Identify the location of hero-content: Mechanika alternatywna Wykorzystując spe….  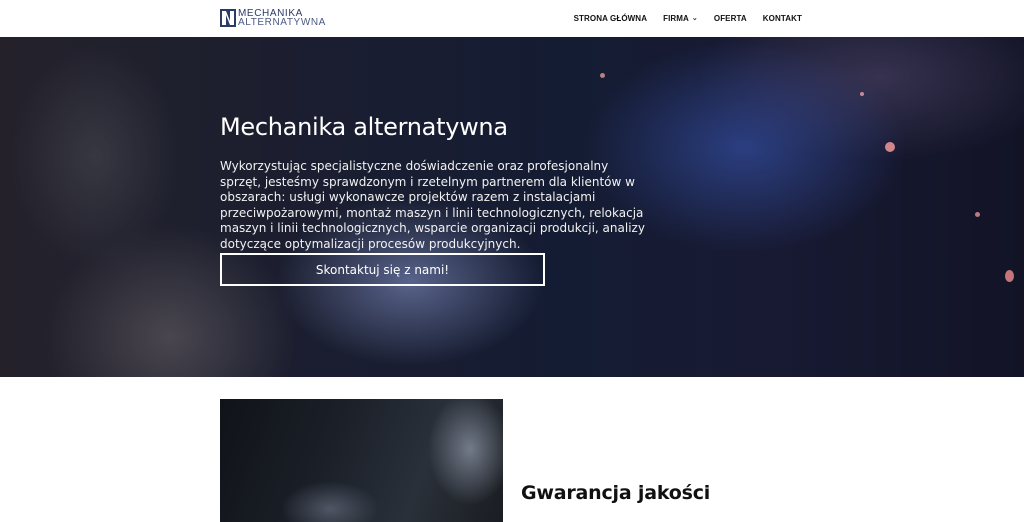
(435, 182).